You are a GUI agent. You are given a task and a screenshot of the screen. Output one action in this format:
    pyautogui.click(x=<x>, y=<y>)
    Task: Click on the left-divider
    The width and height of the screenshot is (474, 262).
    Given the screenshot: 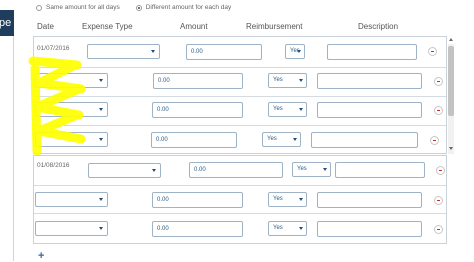 What is the action you would take?
    pyautogui.click(x=13, y=148)
    